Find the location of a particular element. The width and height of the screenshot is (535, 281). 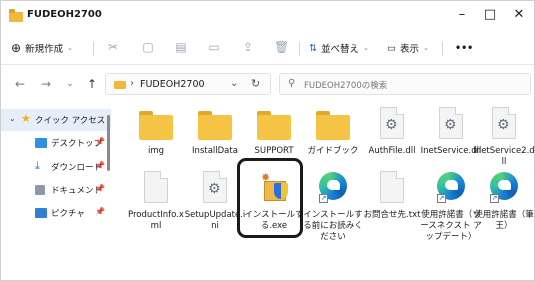

up-button: ↑ is located at coordinates (92, 84).